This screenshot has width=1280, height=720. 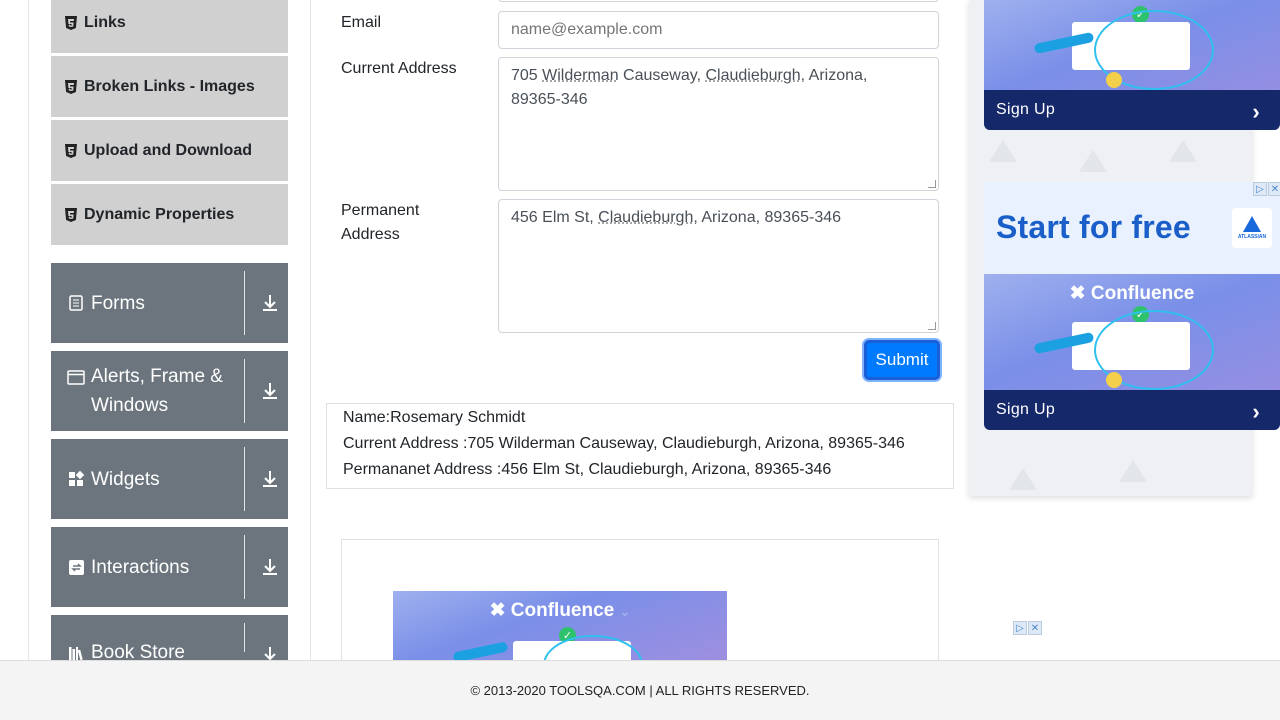 What do you see at coordinates (640, 418) in the screenshot?
I see `output-name: Name:Rosemary Schmidt` at bounding box center [640, 418].